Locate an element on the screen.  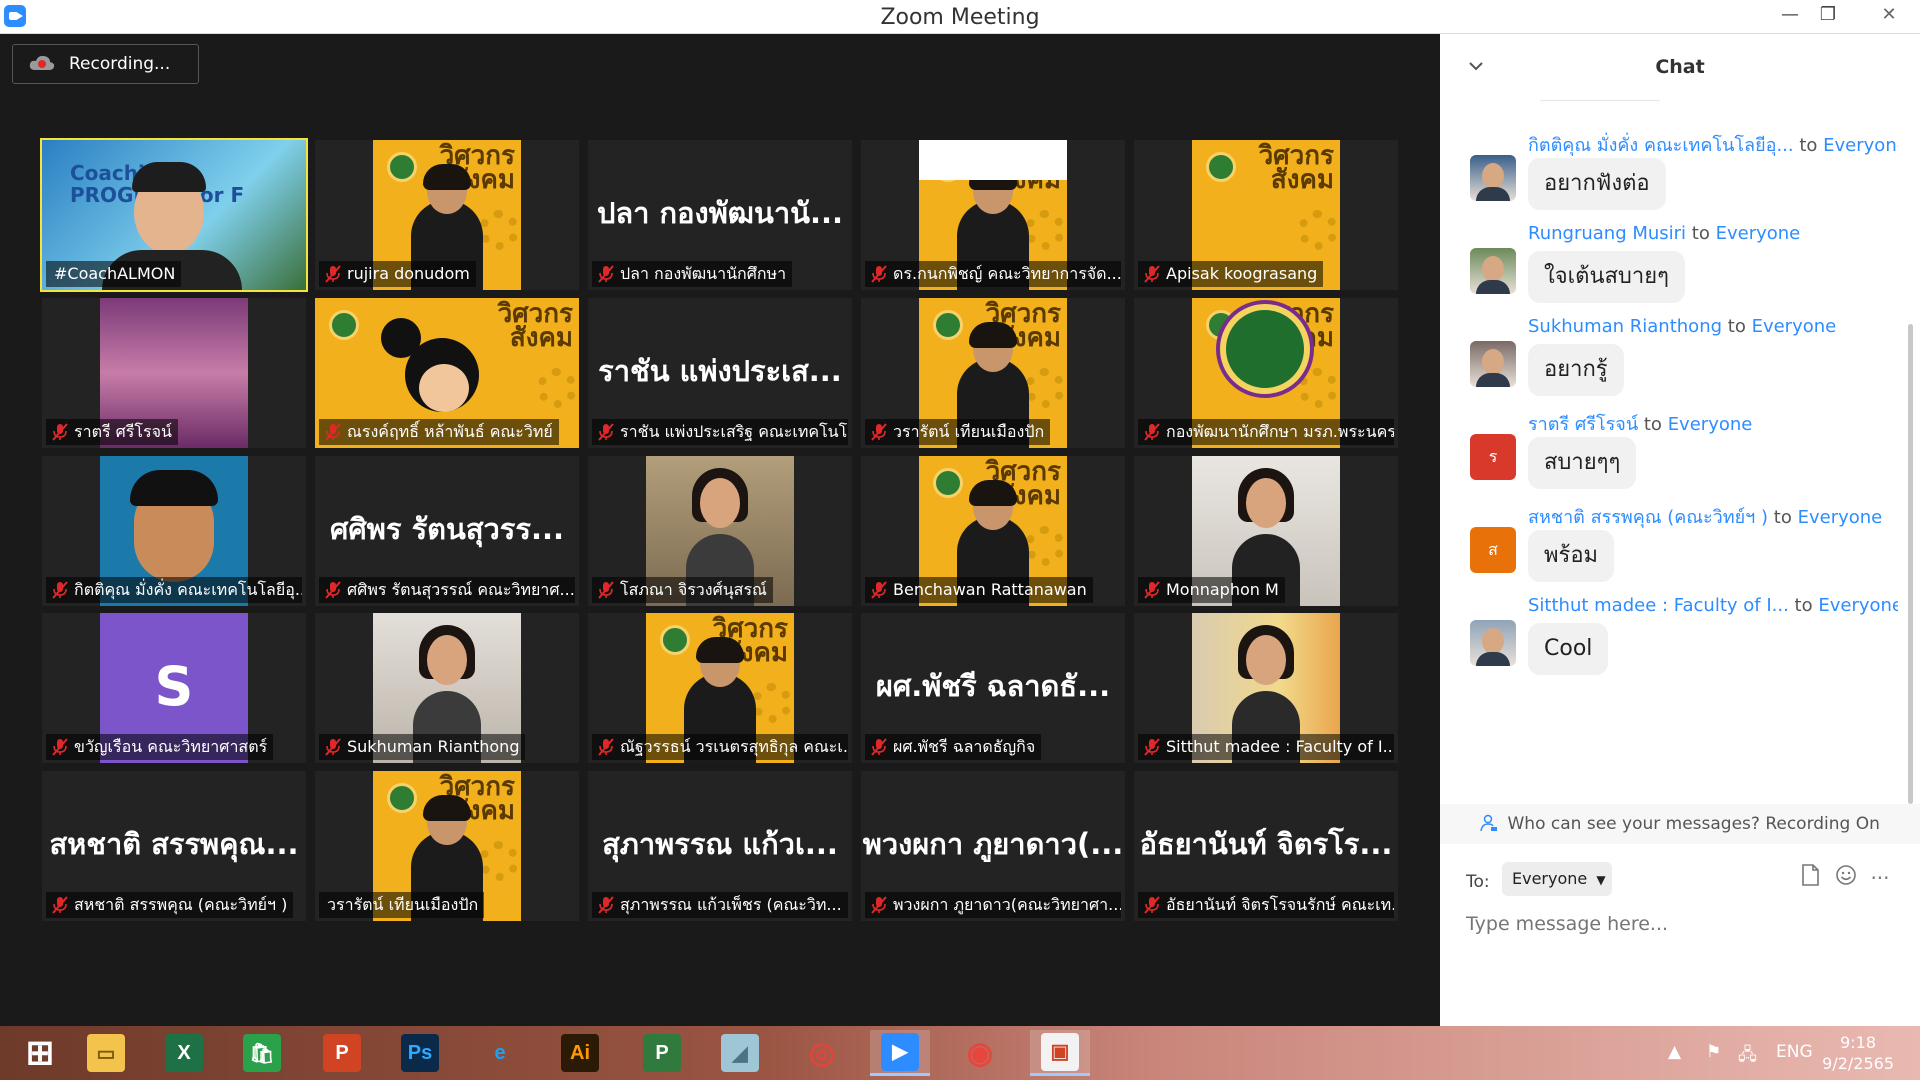
participant-tile: วิศวกร สังคม rujira donudom is located at coordinates (447, 215).